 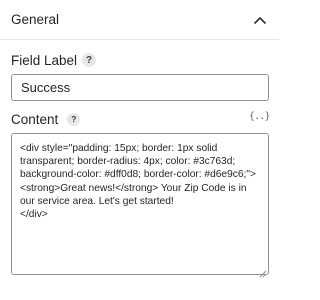 I want to click on field-label-input: Success, so click(x=140, y=87).